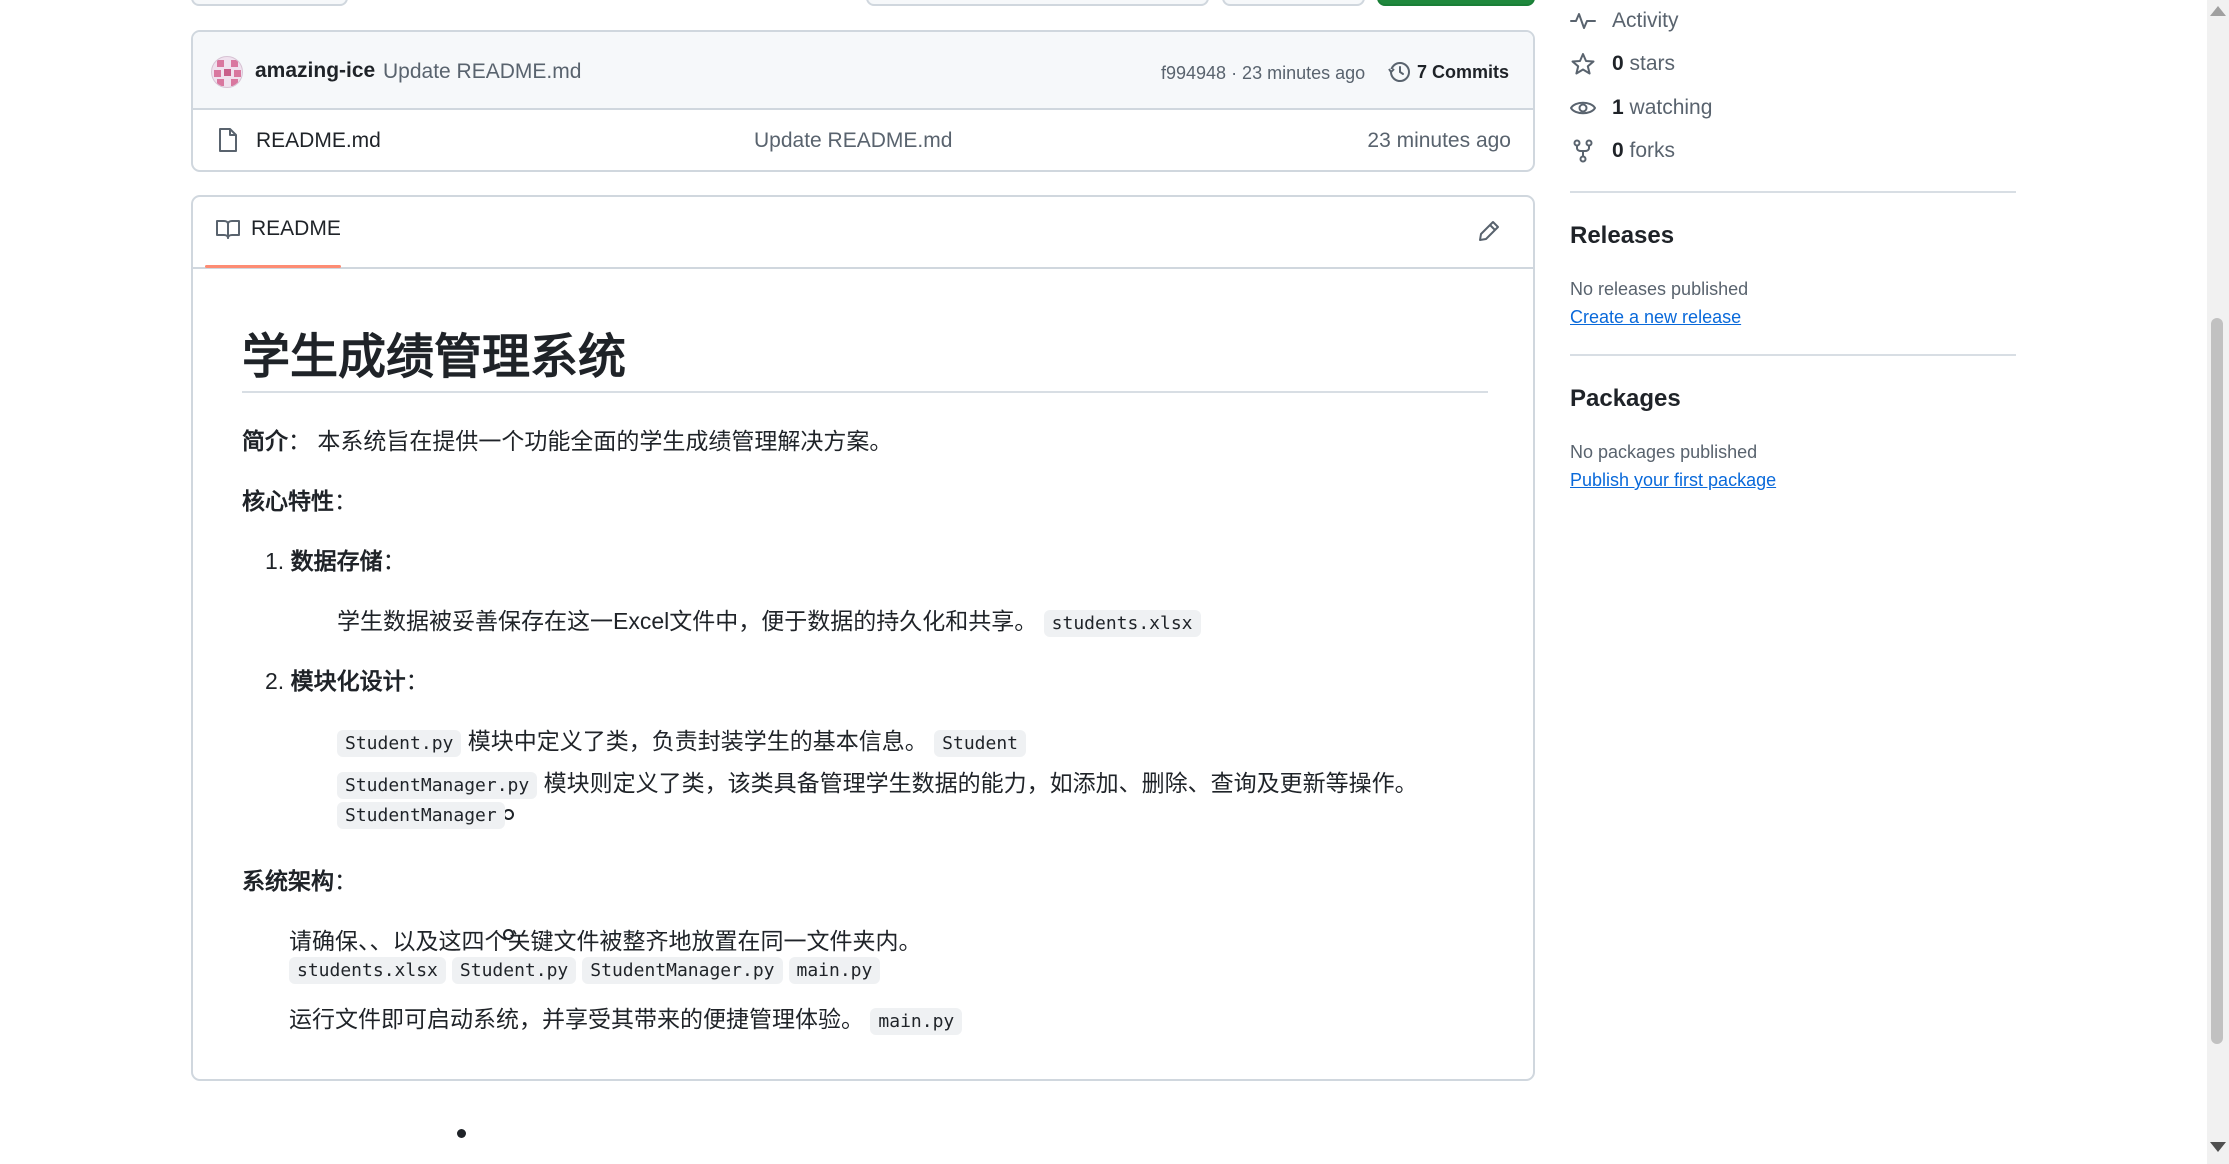 The image size is (2229, 1164). Describe the element at coordinates (434, 357) in the screenshot. I see `readme-title: 学生成绩管理系统` at that location.